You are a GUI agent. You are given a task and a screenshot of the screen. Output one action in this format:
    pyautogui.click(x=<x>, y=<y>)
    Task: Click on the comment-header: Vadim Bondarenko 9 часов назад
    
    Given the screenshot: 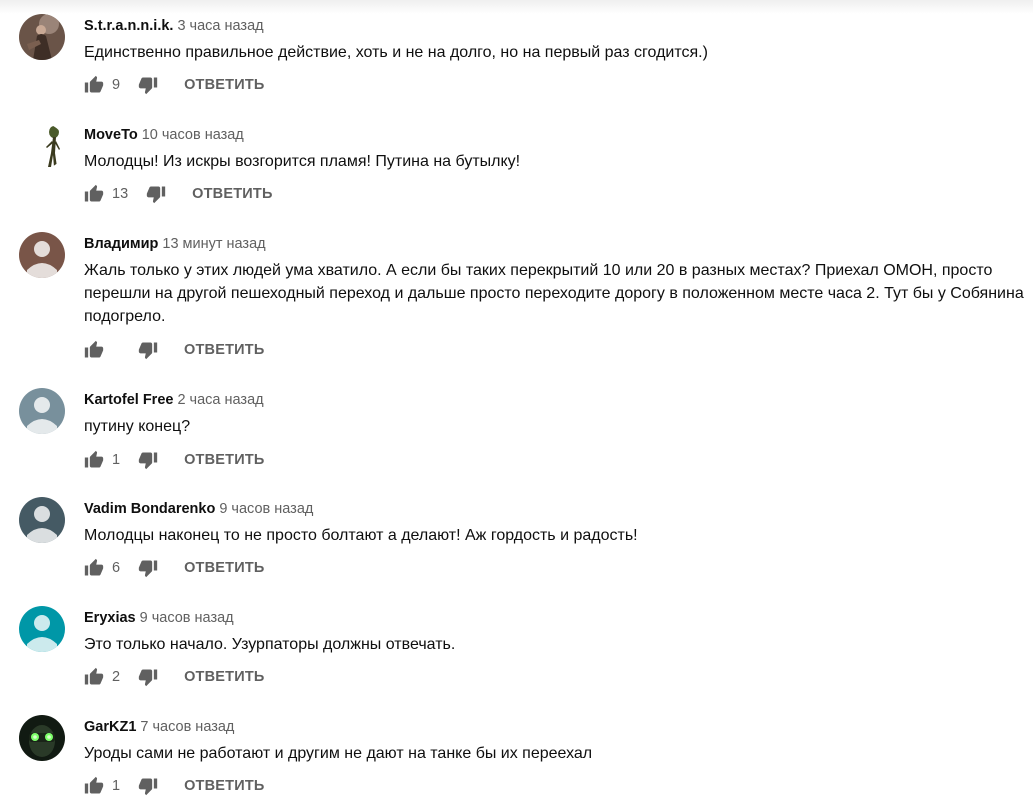 What is the action you would take?
    pyautogui.click(x=198, y=509)
    